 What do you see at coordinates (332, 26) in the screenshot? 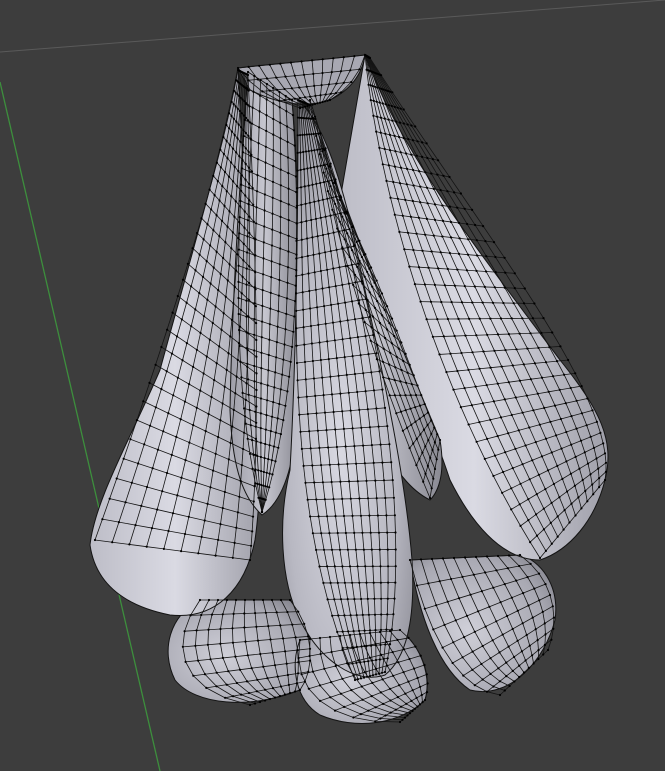
I see `floor-grid` at bounding box center [332, 26].